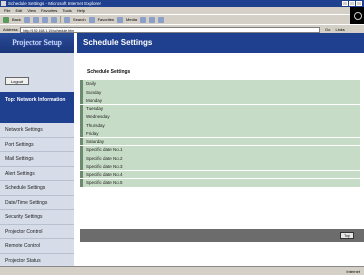 This screenshot has width=364, height=275. Describe the element at coordinates (182, 10) in the screenshot. I see `menu-bar: File Edit View Favorites Tools Help` at that location.